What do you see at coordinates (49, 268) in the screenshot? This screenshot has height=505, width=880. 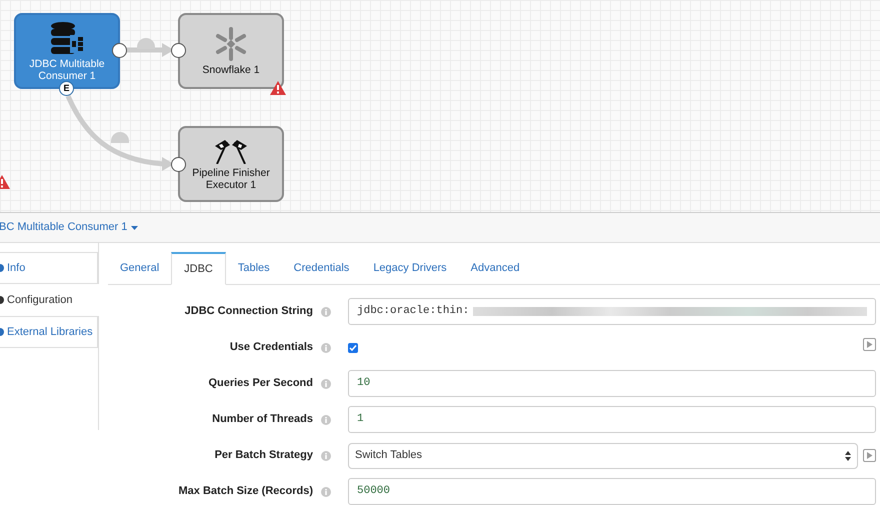 I see `sidebar-item: Info` at bounding box center [49, 268].